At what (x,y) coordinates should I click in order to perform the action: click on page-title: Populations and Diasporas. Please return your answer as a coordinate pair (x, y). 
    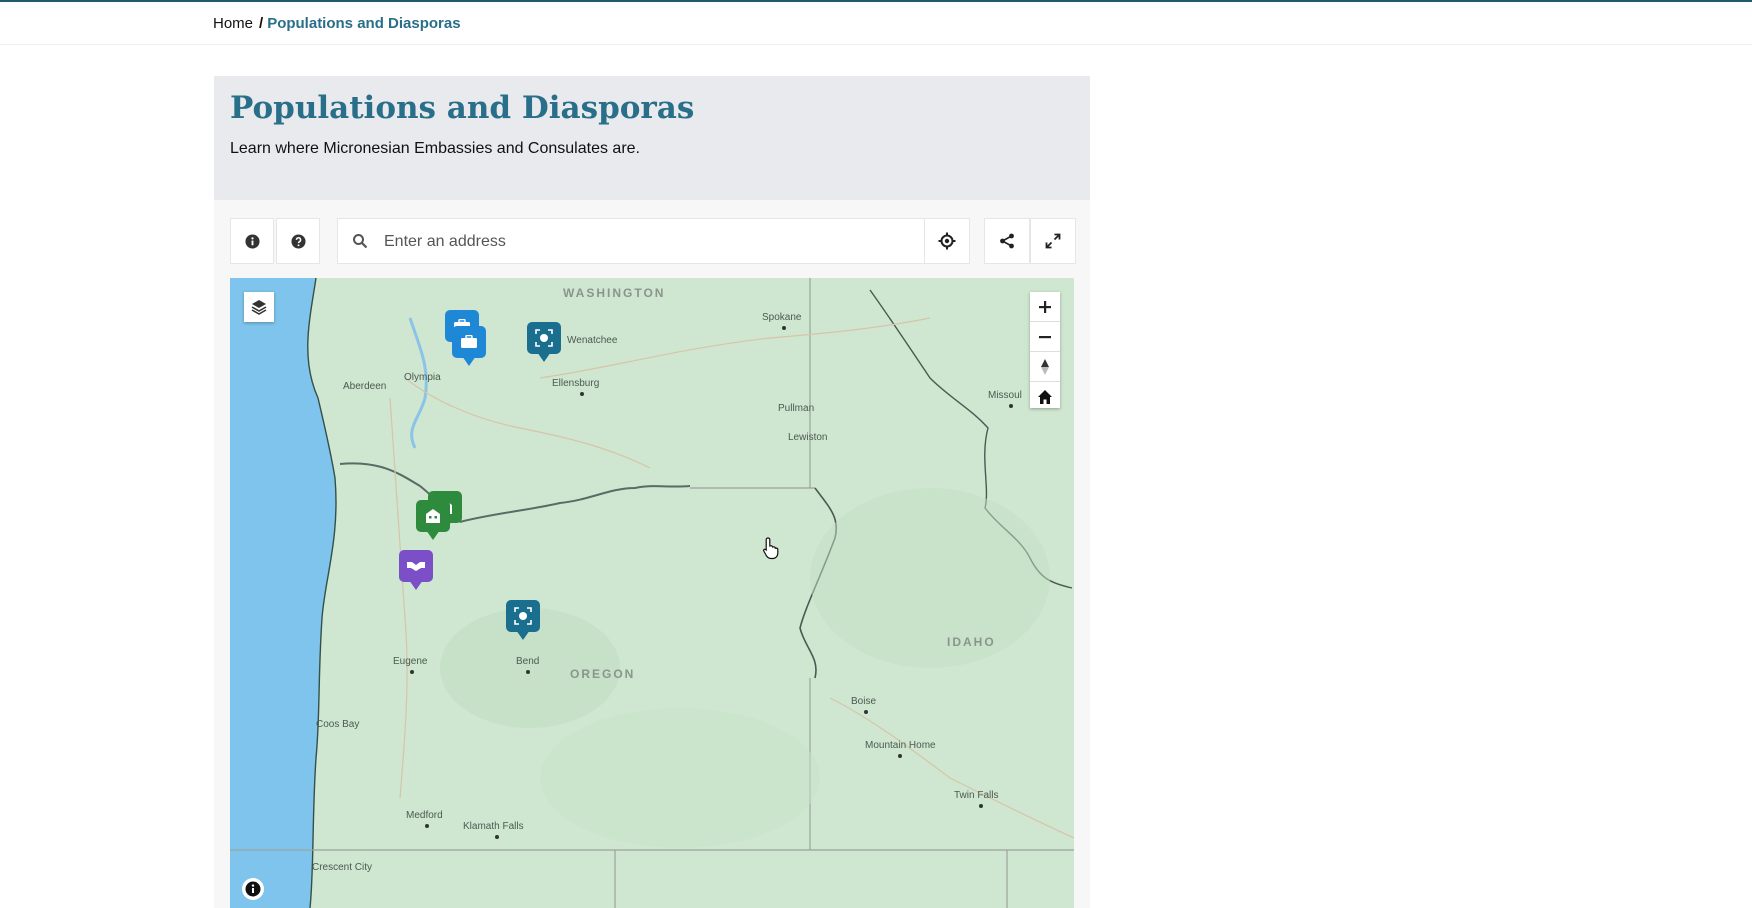
    Looking at the image, I should click on (462, 108).